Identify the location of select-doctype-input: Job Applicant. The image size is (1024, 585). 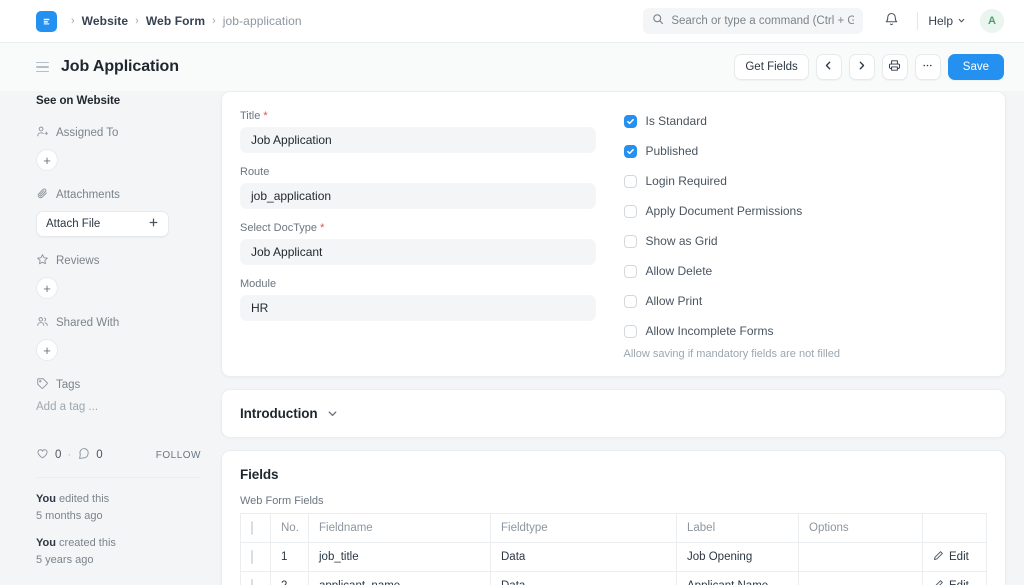
(418, 252).